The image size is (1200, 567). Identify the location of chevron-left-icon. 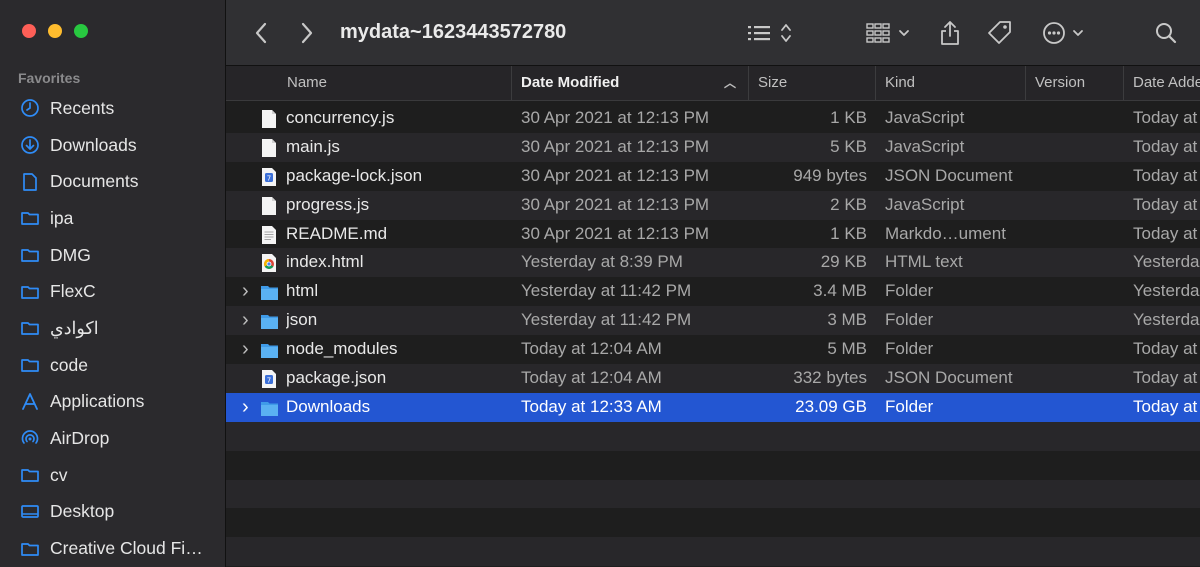
(261, 32).